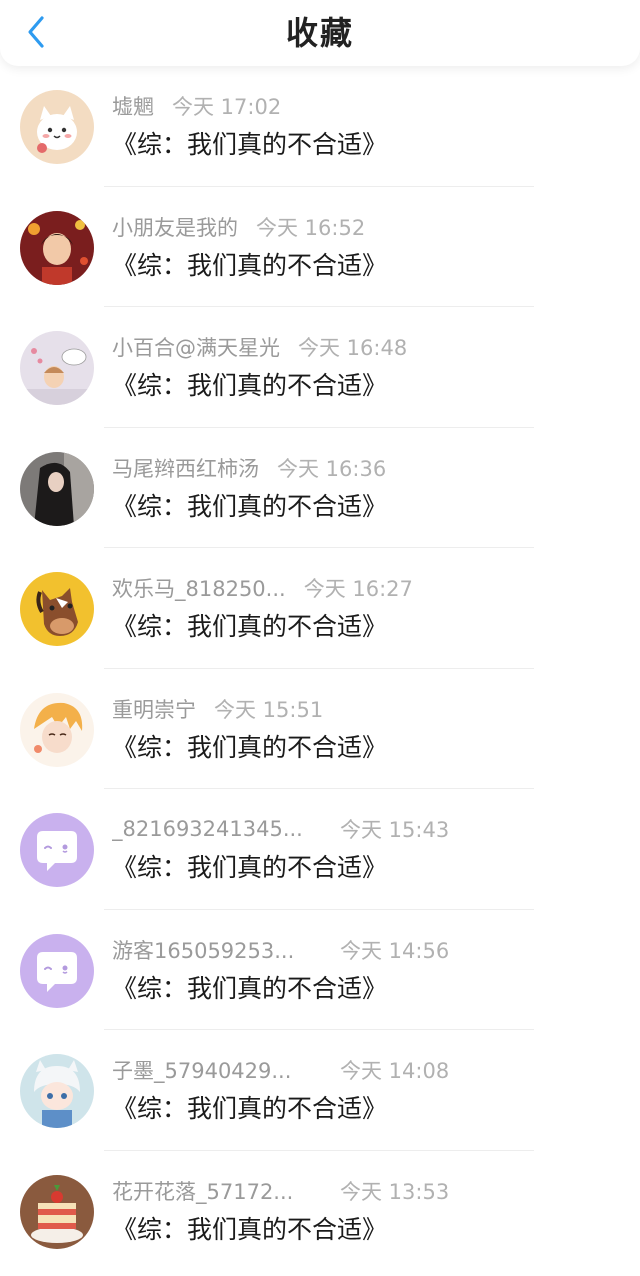 This screenshot has height=1276, width=640. I want to click on top-bar: 收藏, so click(320, 33).